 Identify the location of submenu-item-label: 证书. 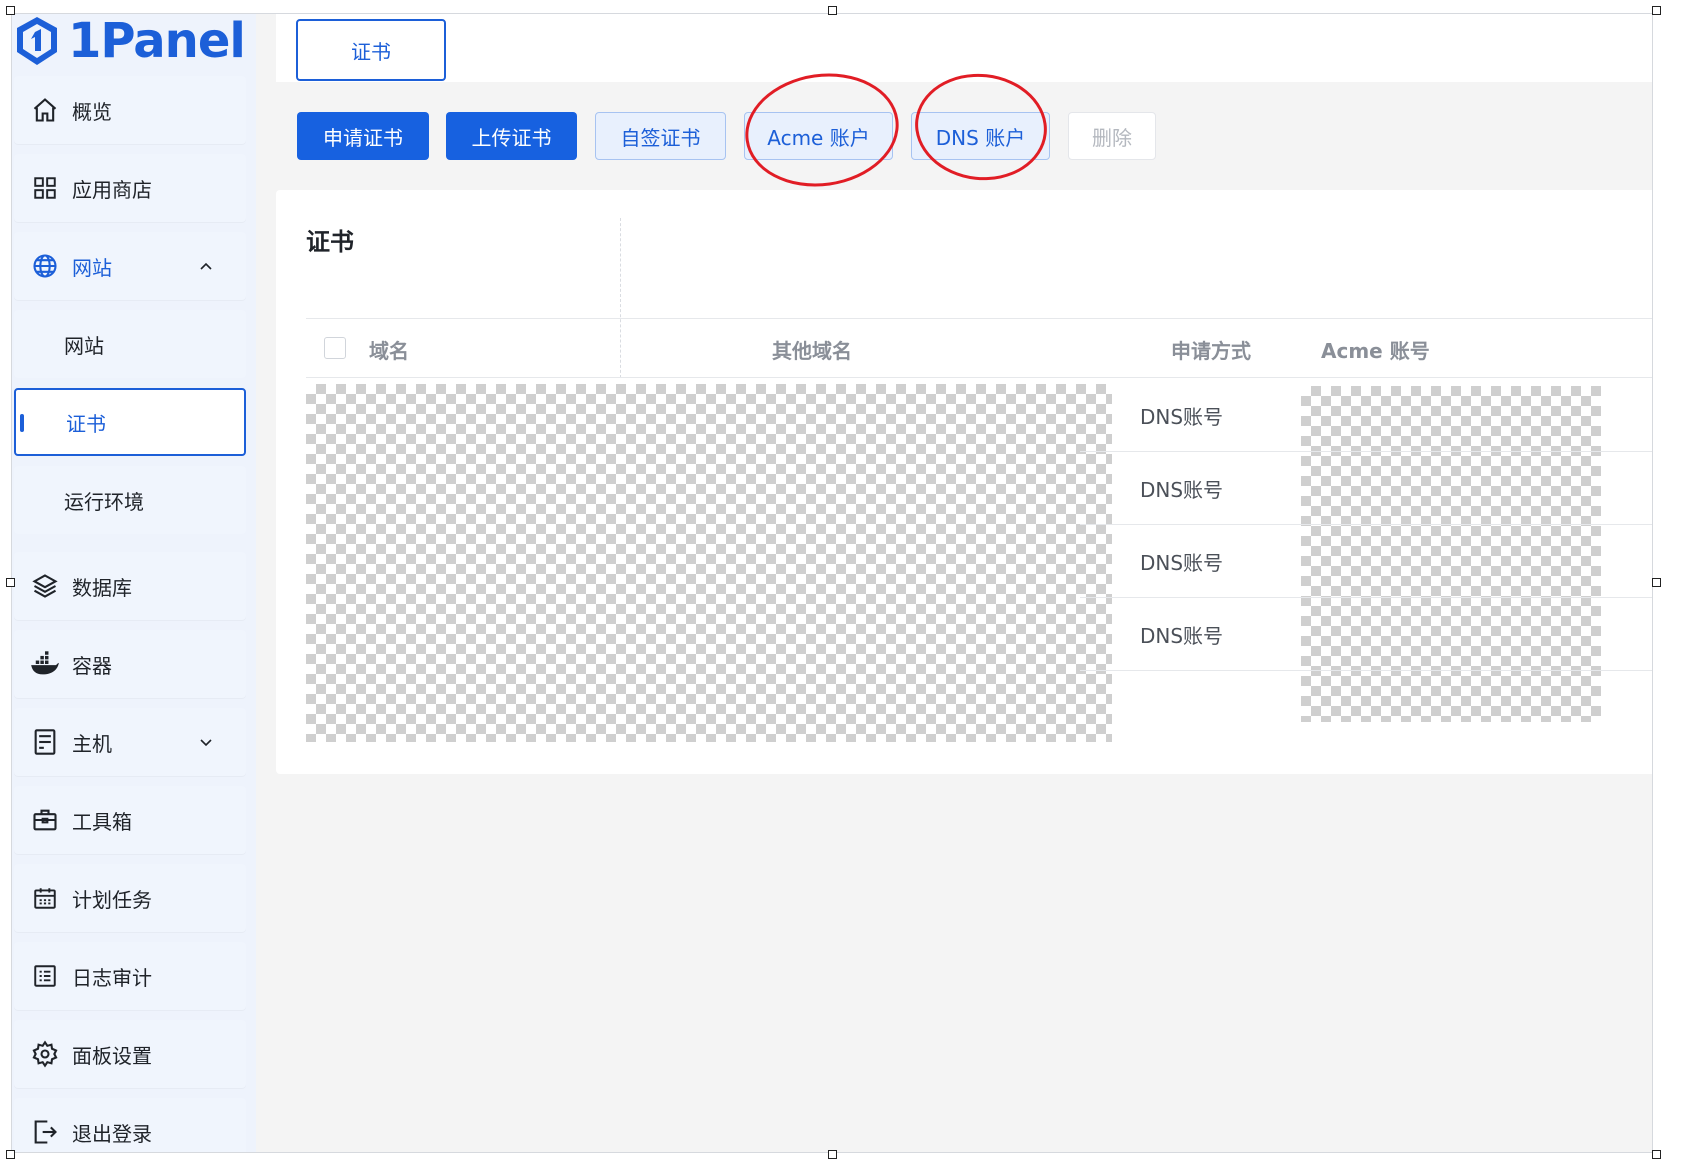
(86, 423).